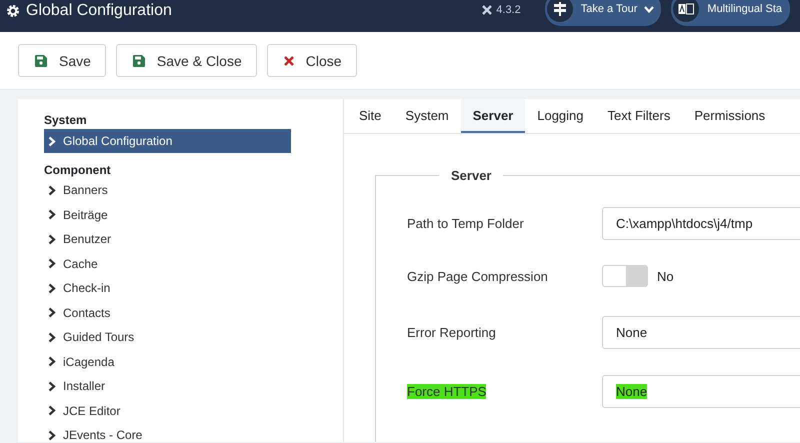  Describe the element at coordinates (167, 337) in the screenshot. I see `sidebar-item: Guided Tours` at that location.